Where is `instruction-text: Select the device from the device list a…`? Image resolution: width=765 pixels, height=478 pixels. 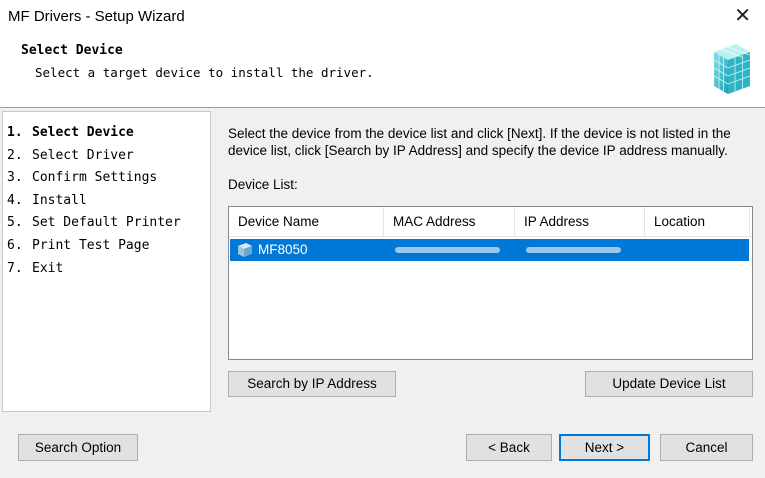
instruction-text: Select the device from the device list a… is located at coordinates (479, 142).